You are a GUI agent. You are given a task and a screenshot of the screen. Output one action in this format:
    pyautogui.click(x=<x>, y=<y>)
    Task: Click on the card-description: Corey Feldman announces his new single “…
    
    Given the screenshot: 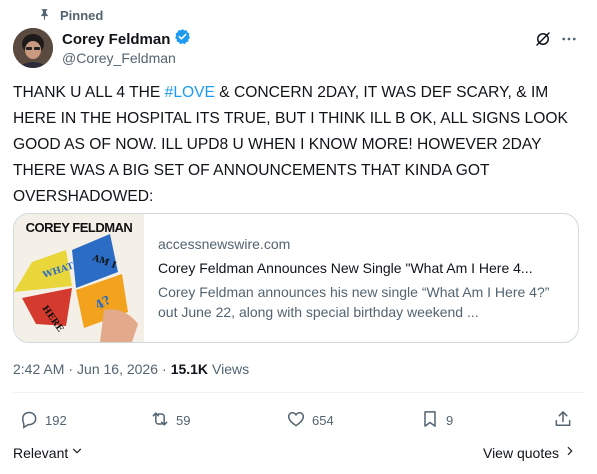 What is the action you would take?
    pyautogui.click(x=354, y=302)
    